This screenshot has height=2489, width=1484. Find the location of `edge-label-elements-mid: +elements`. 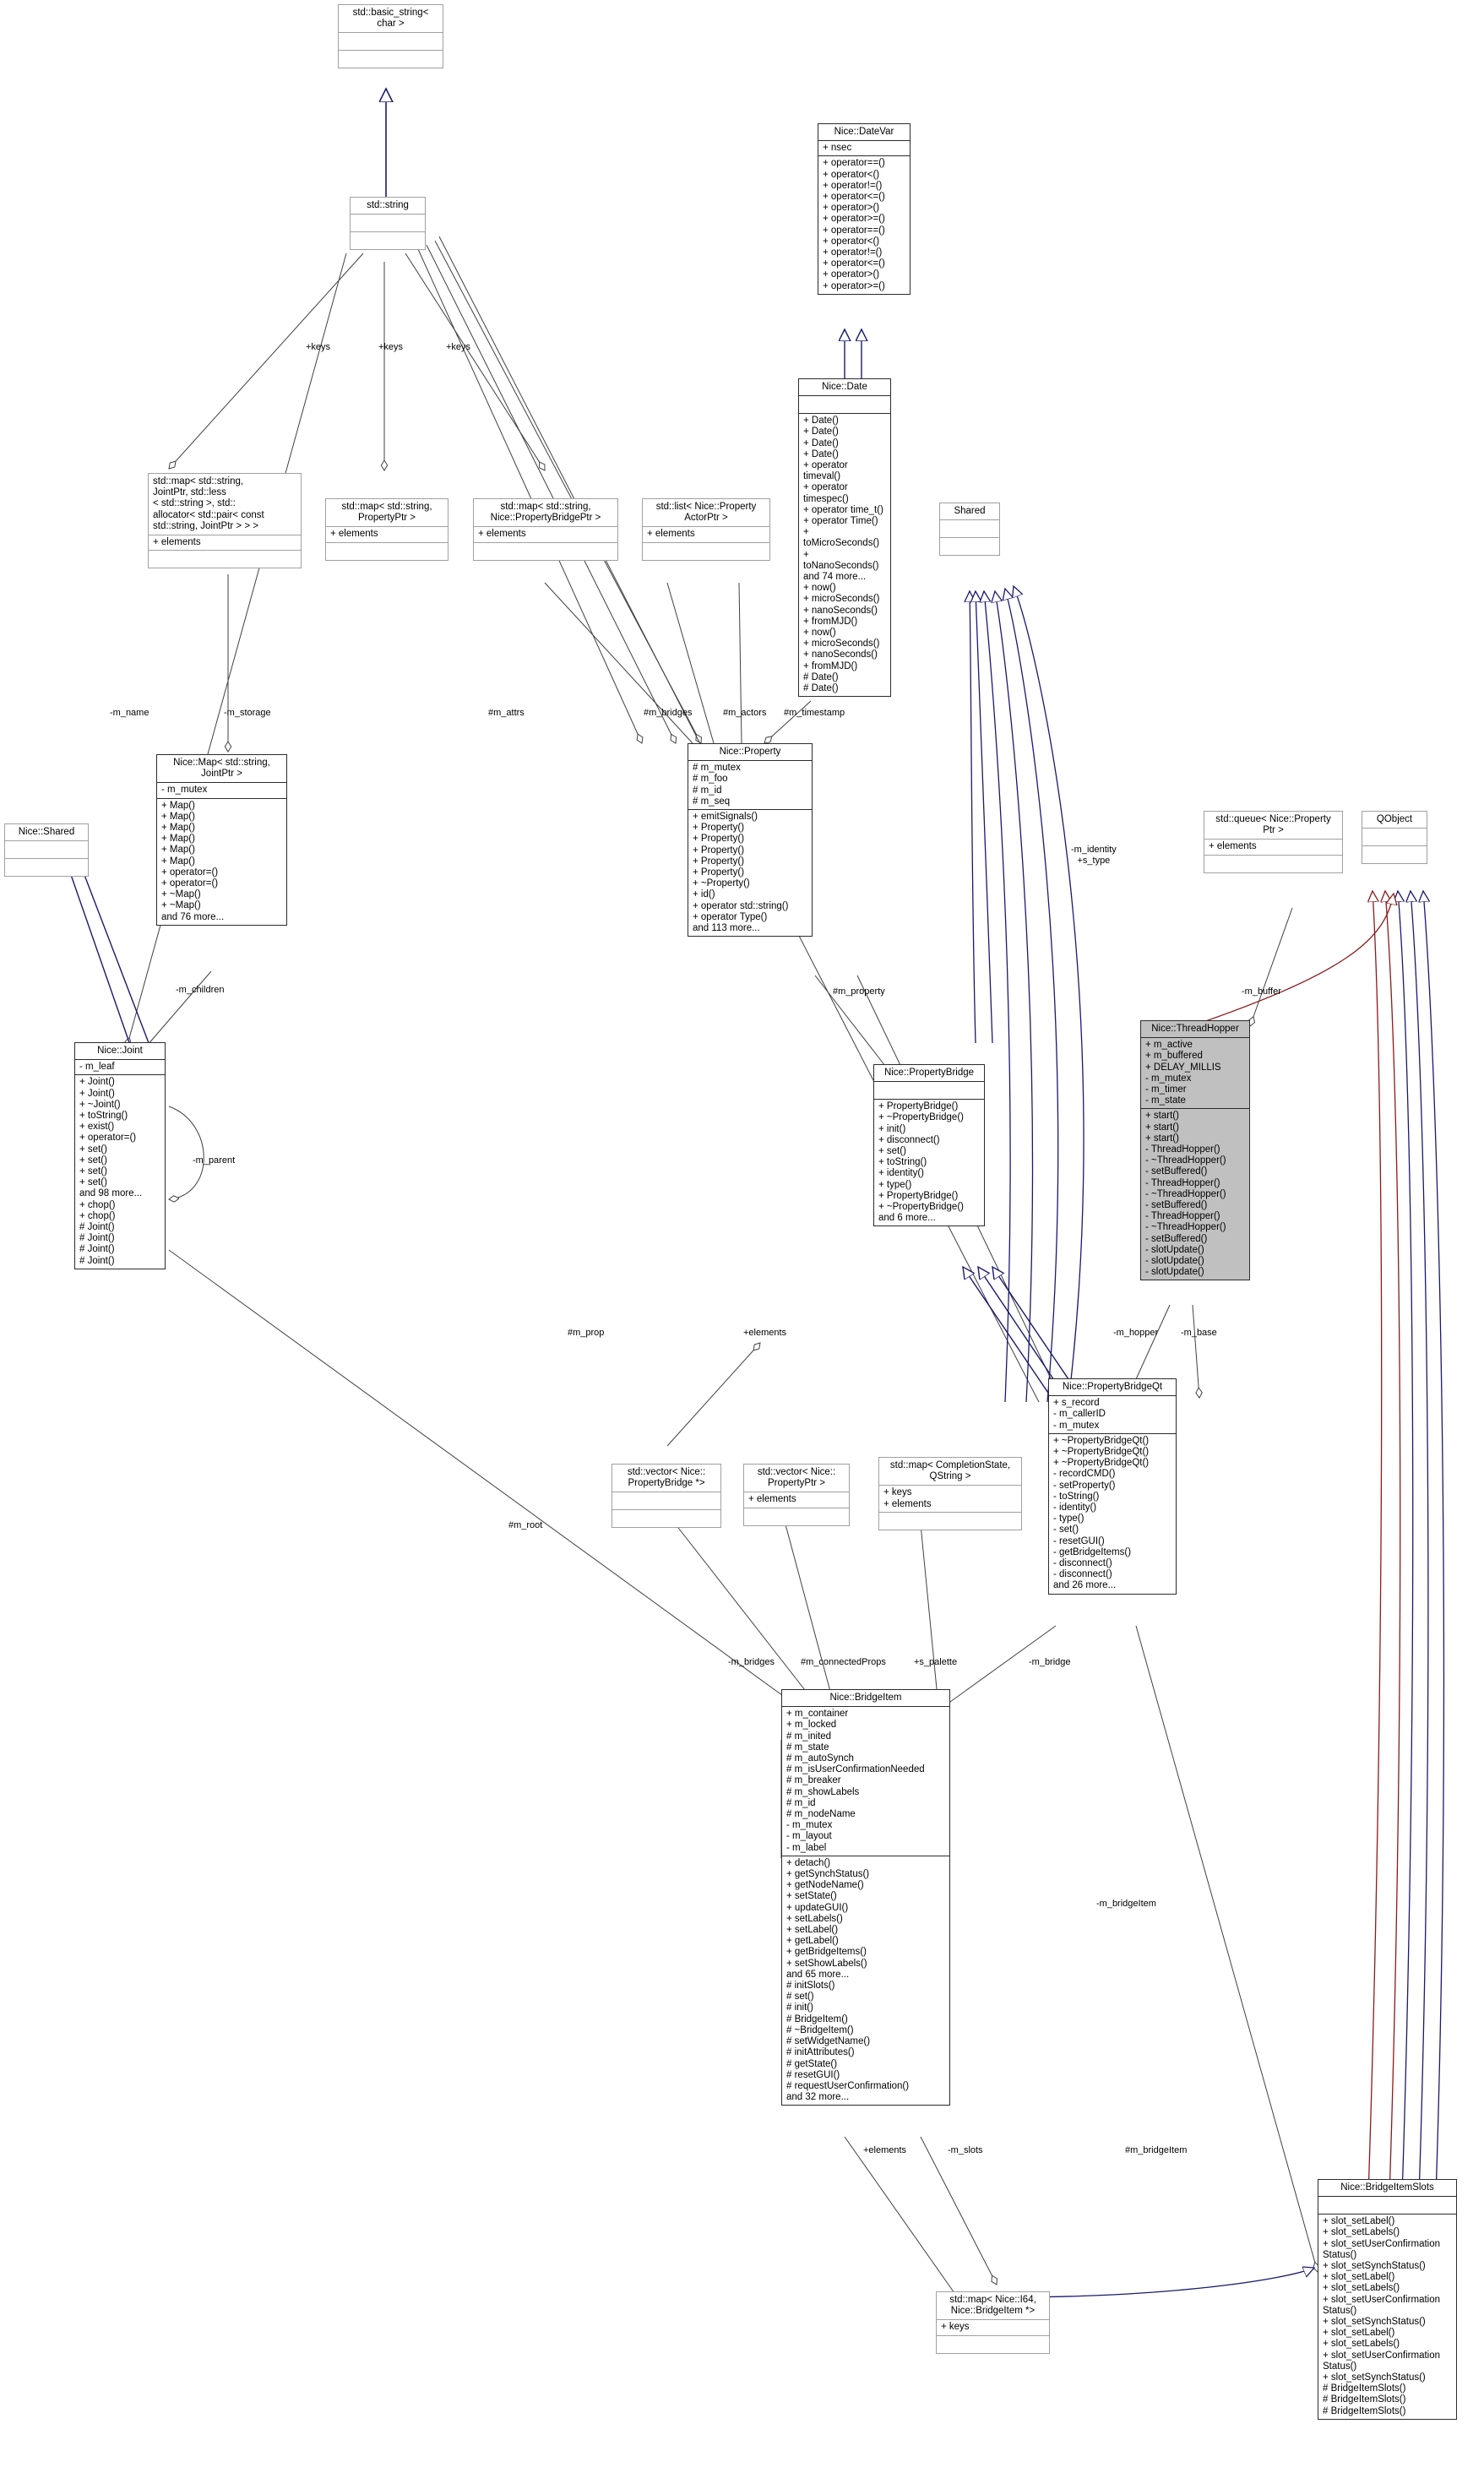

edge-label-elements-mid: +elements is located at coordinates (765, 1333).